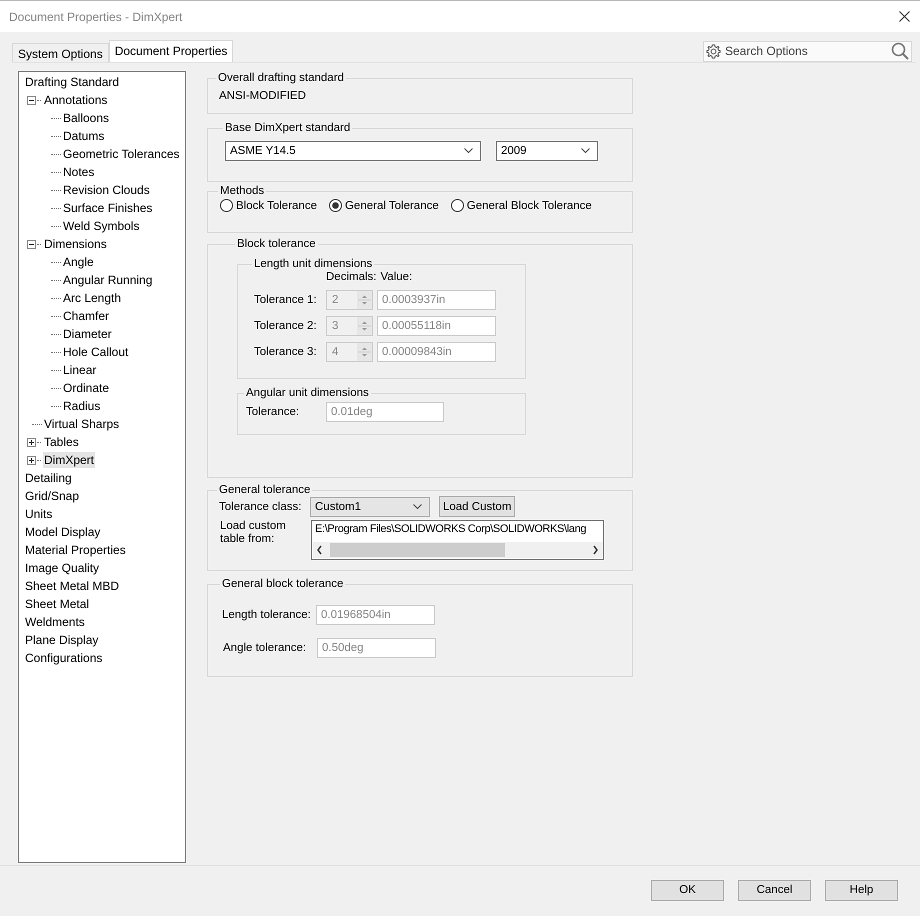 The image size is (920, 916). What do you see at coordinates (313, 264) in the screenshot?
I see `group-title: Length unit dimensions` at bounding box center [313, 264].